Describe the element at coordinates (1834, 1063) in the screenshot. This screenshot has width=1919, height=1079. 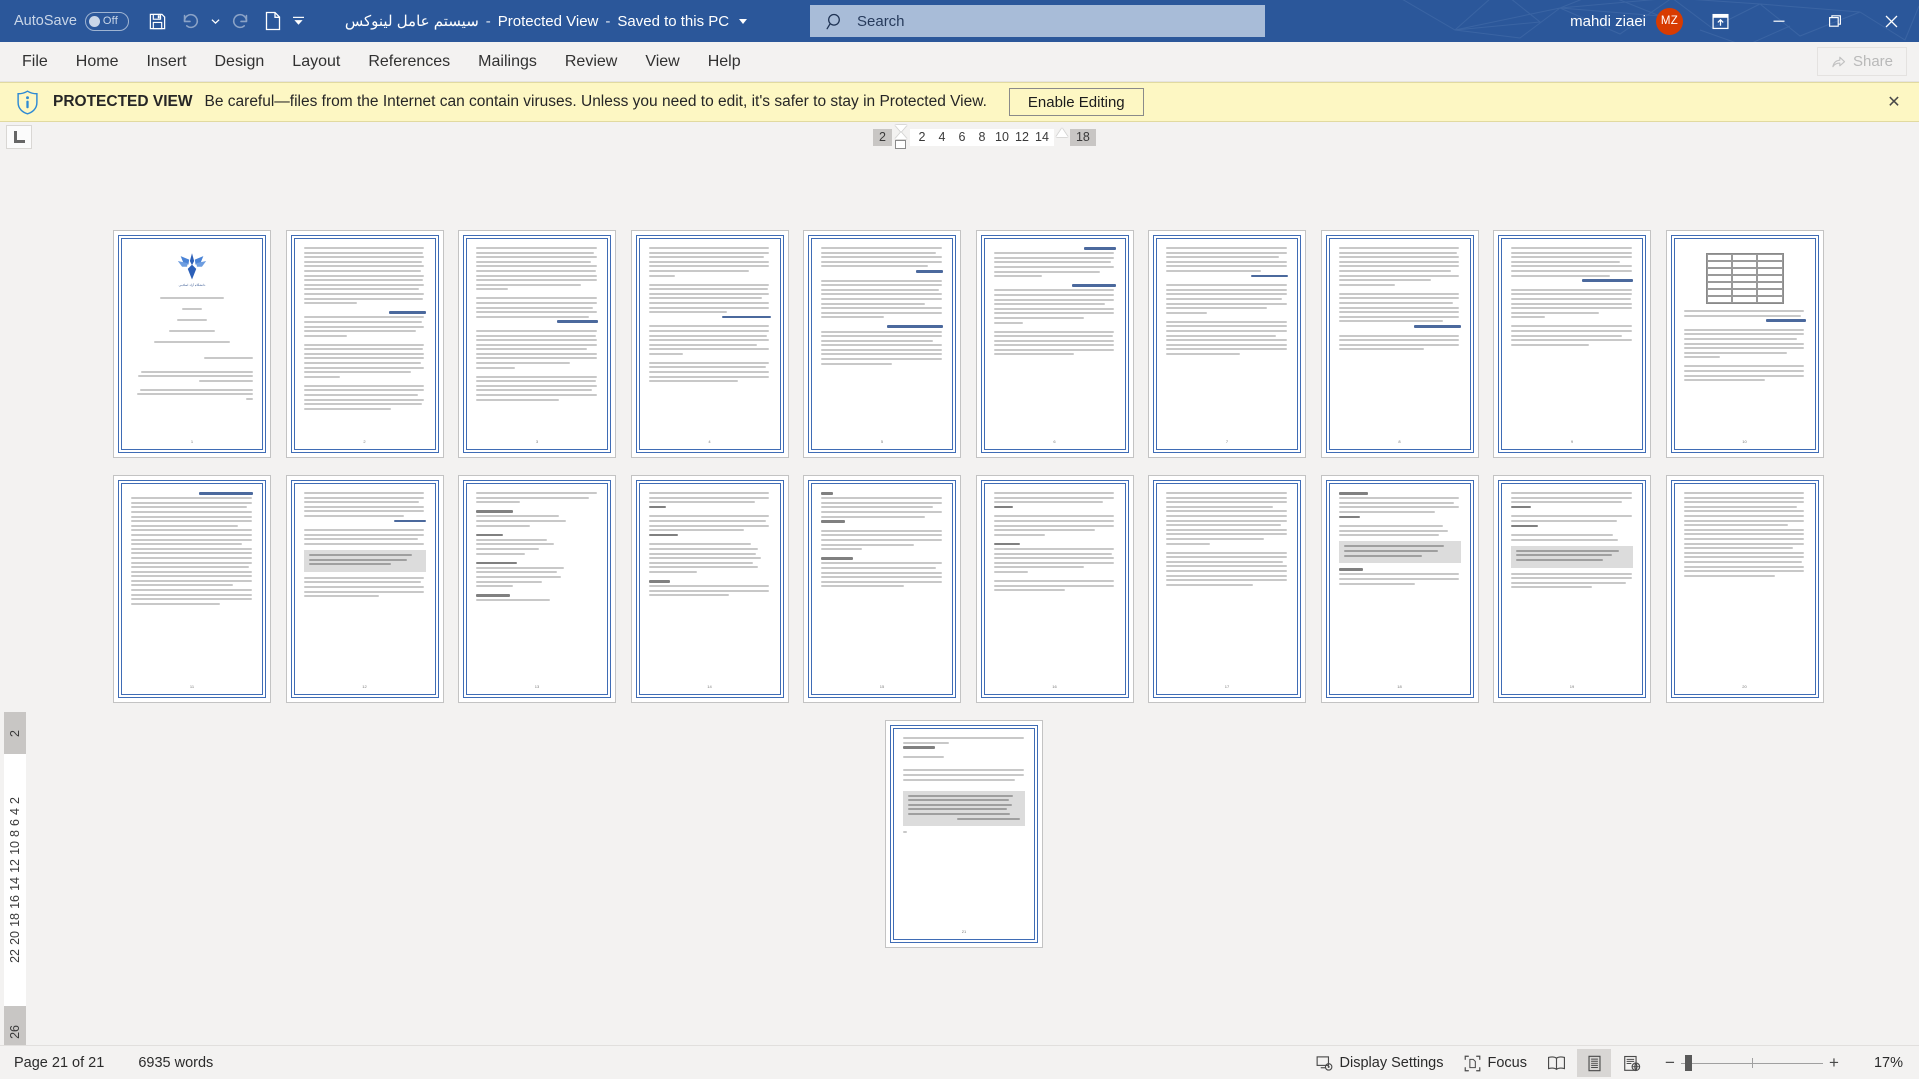
I see `zoom-in-button: +` at that location.